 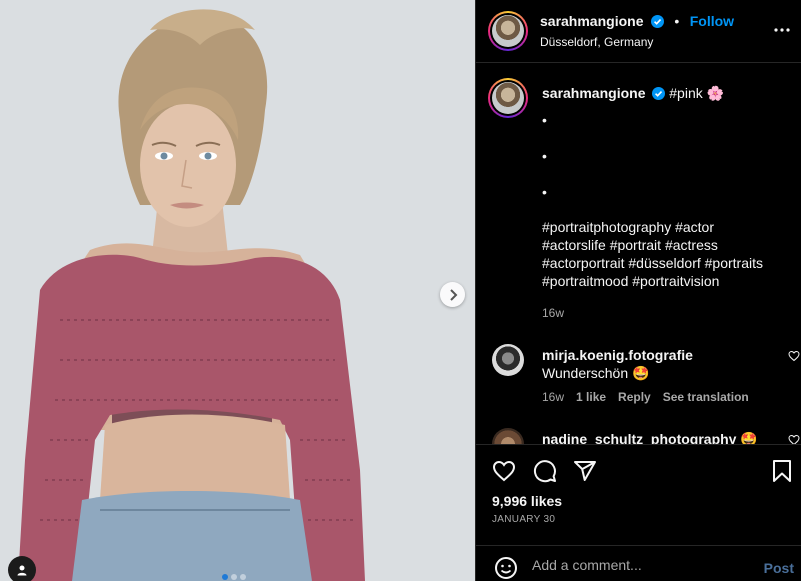 I want to click on user-tag-icon, so click(x=22, y=570).